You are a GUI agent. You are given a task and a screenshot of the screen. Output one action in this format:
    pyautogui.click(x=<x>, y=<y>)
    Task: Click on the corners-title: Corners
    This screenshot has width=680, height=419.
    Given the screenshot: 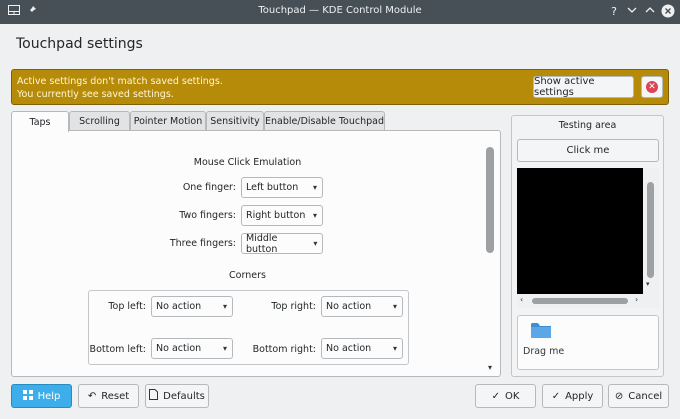 What is the action you would take?
    pyautogui.click(x=247, y=275)
    